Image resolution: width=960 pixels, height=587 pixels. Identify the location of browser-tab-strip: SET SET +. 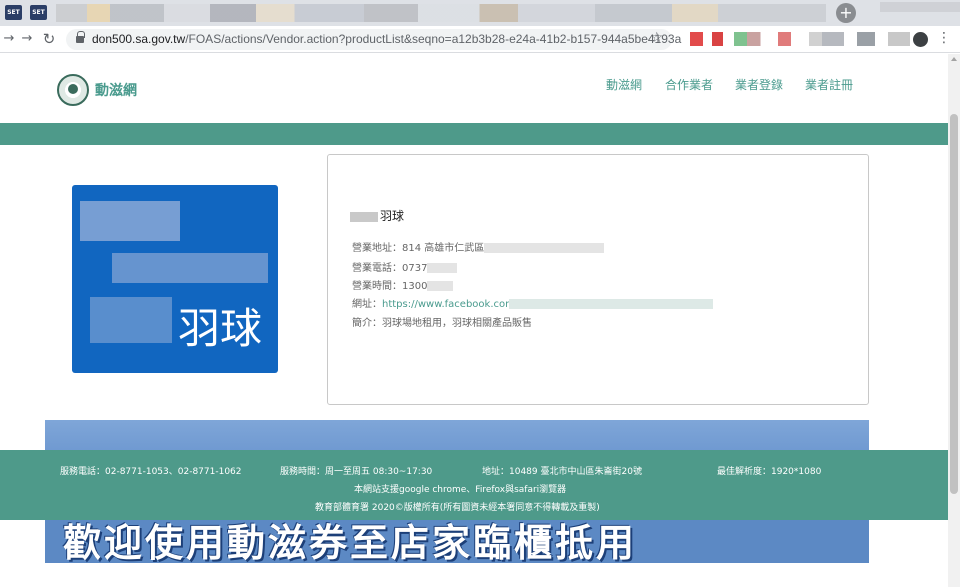
(480, 13).